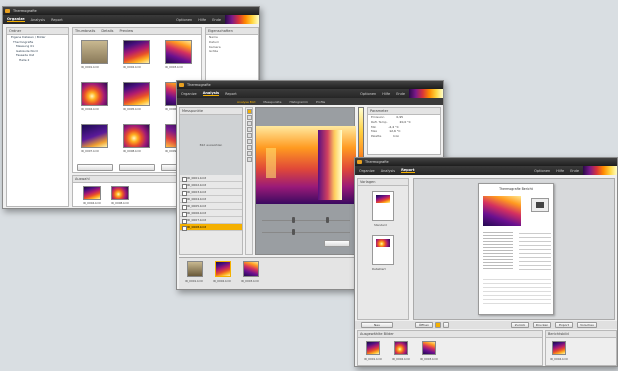 The image size is (618, 371). What do you see at coordinates (211, 213) in the screenshot?
I see `measure-list-row: IR_0006.bmt` at bounding box center [211, 213].